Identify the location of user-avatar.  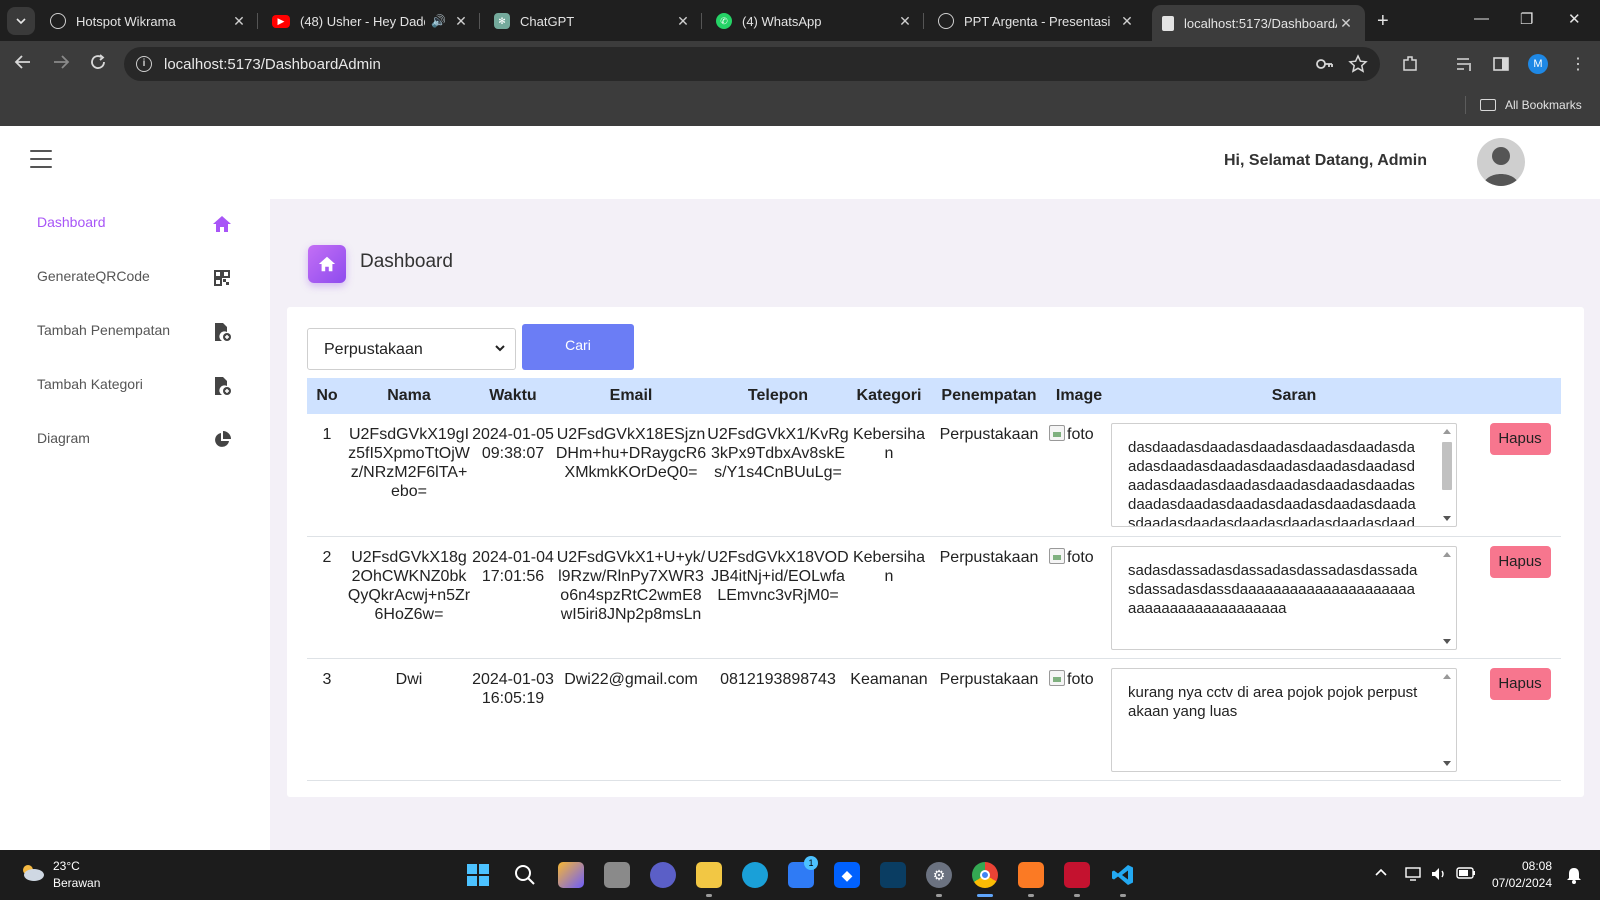
(1501, 162).